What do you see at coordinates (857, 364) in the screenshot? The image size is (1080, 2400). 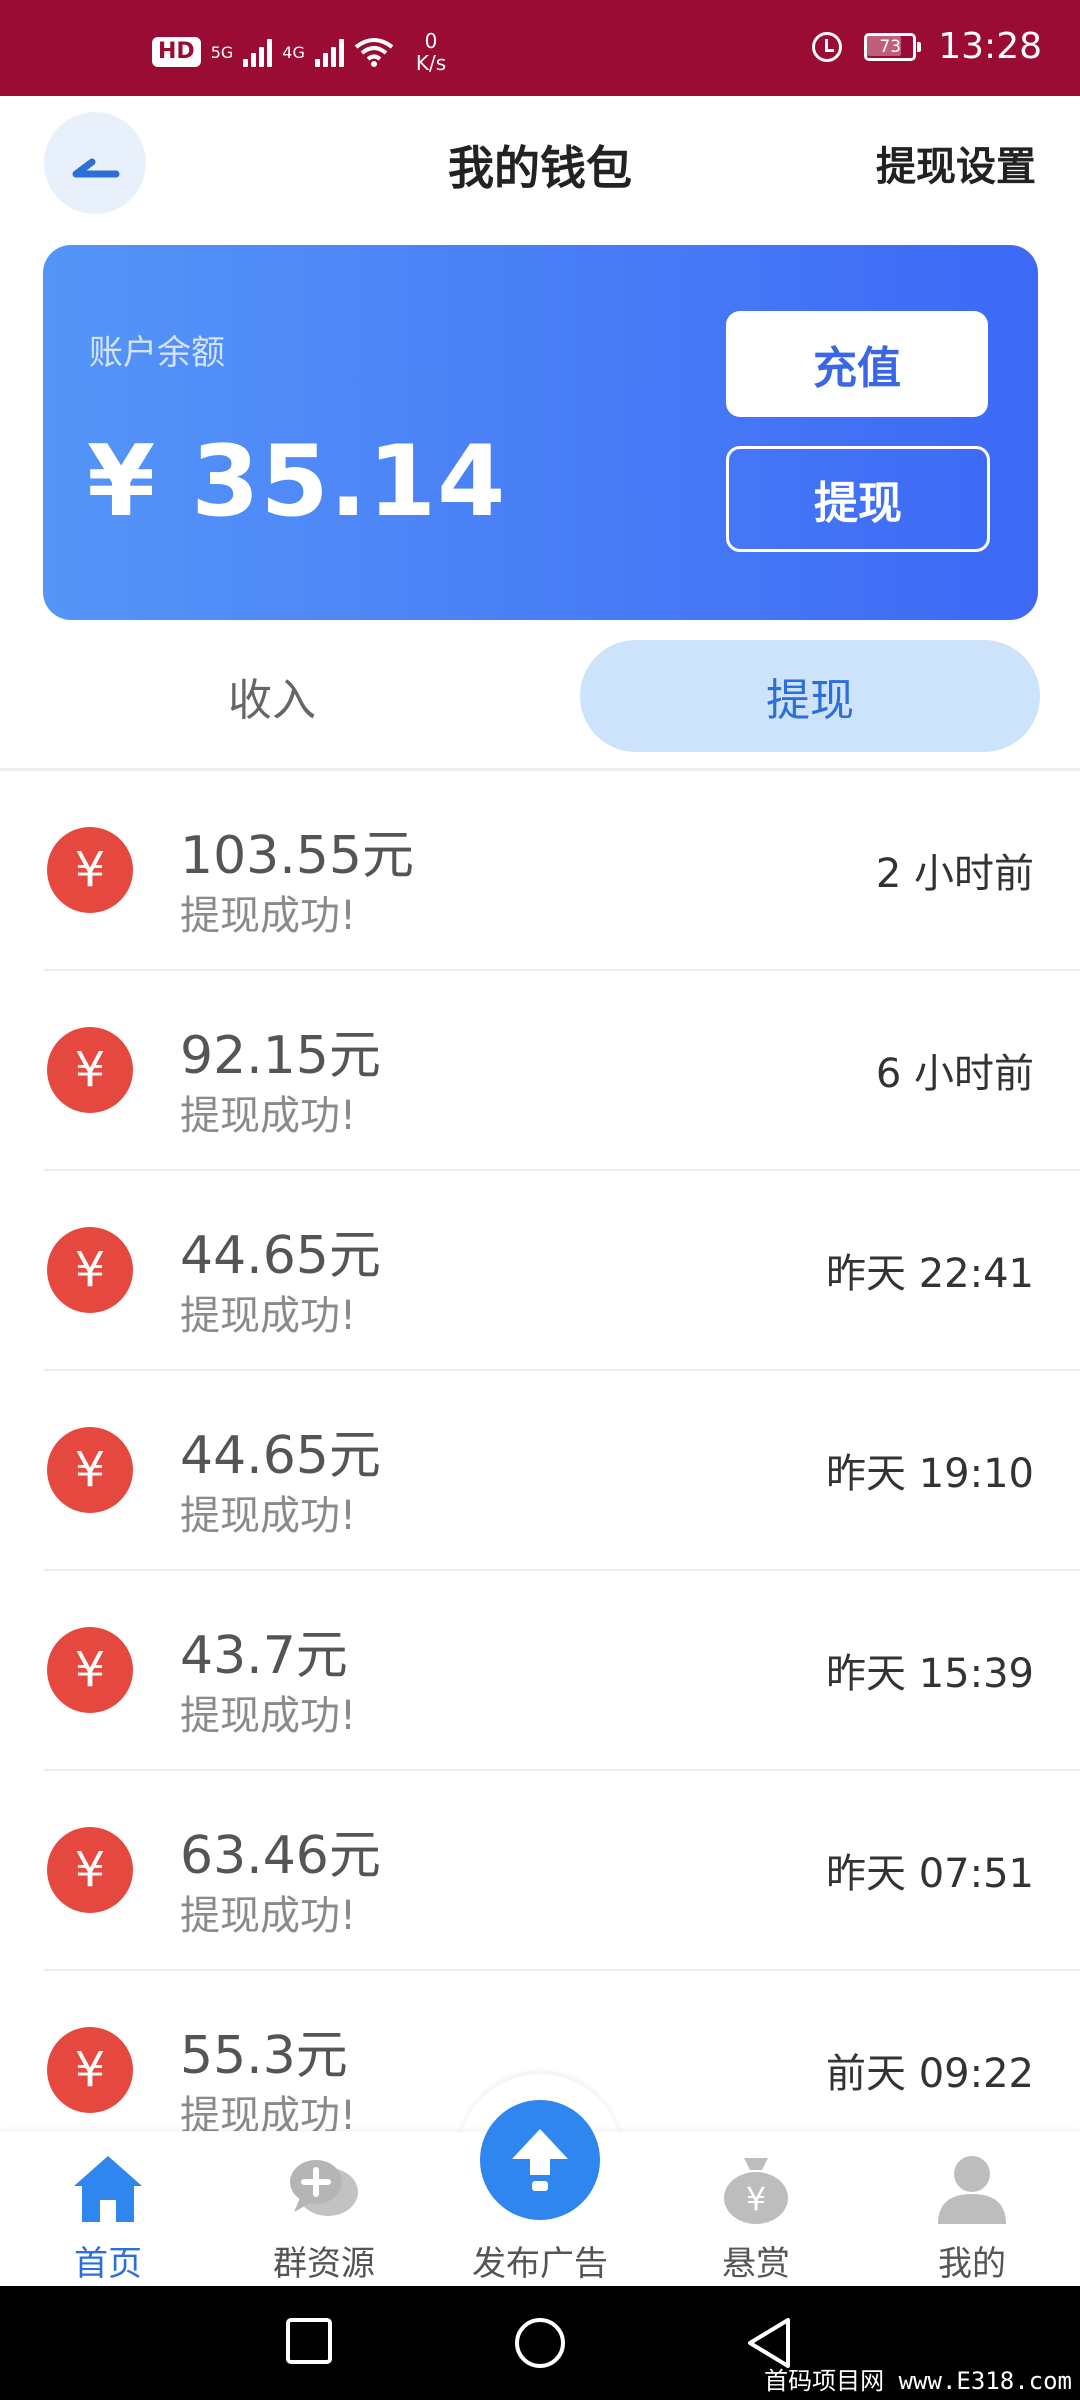 I see `recharge-button: 充值` at bounding box center [857, 364].